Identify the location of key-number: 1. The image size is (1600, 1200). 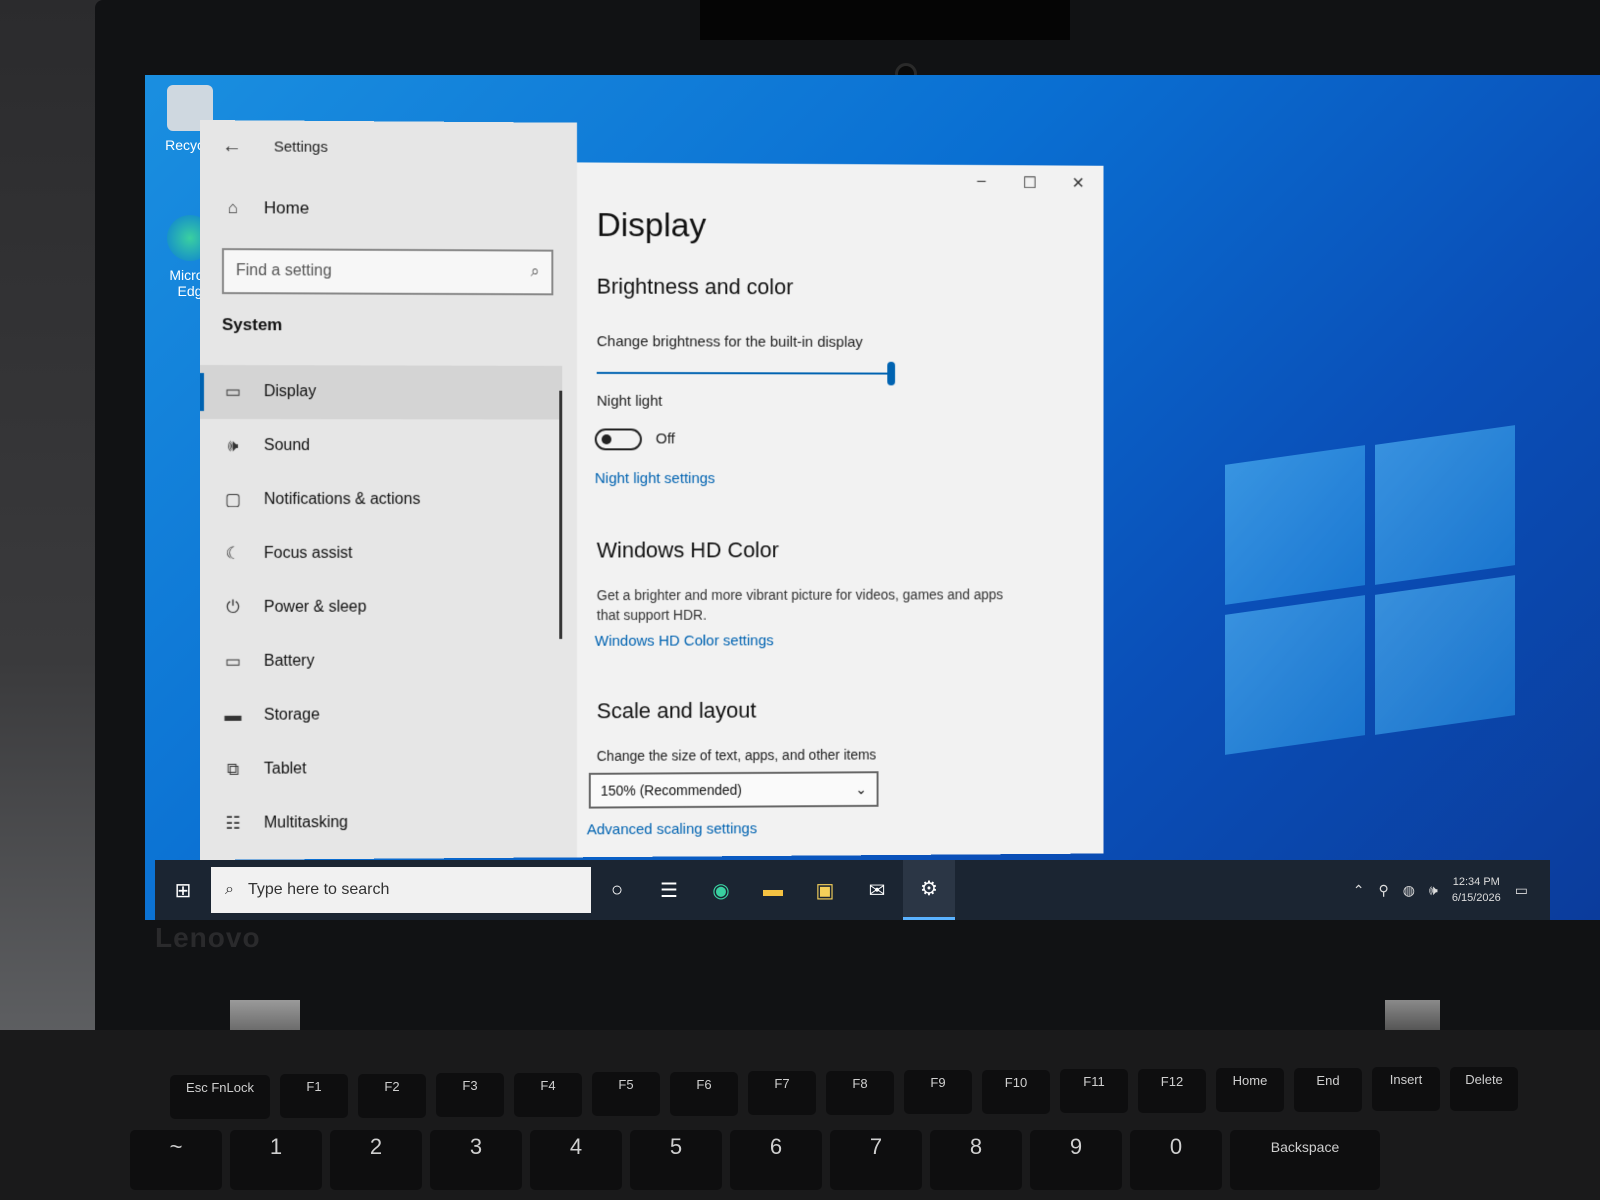
(276, 1160).